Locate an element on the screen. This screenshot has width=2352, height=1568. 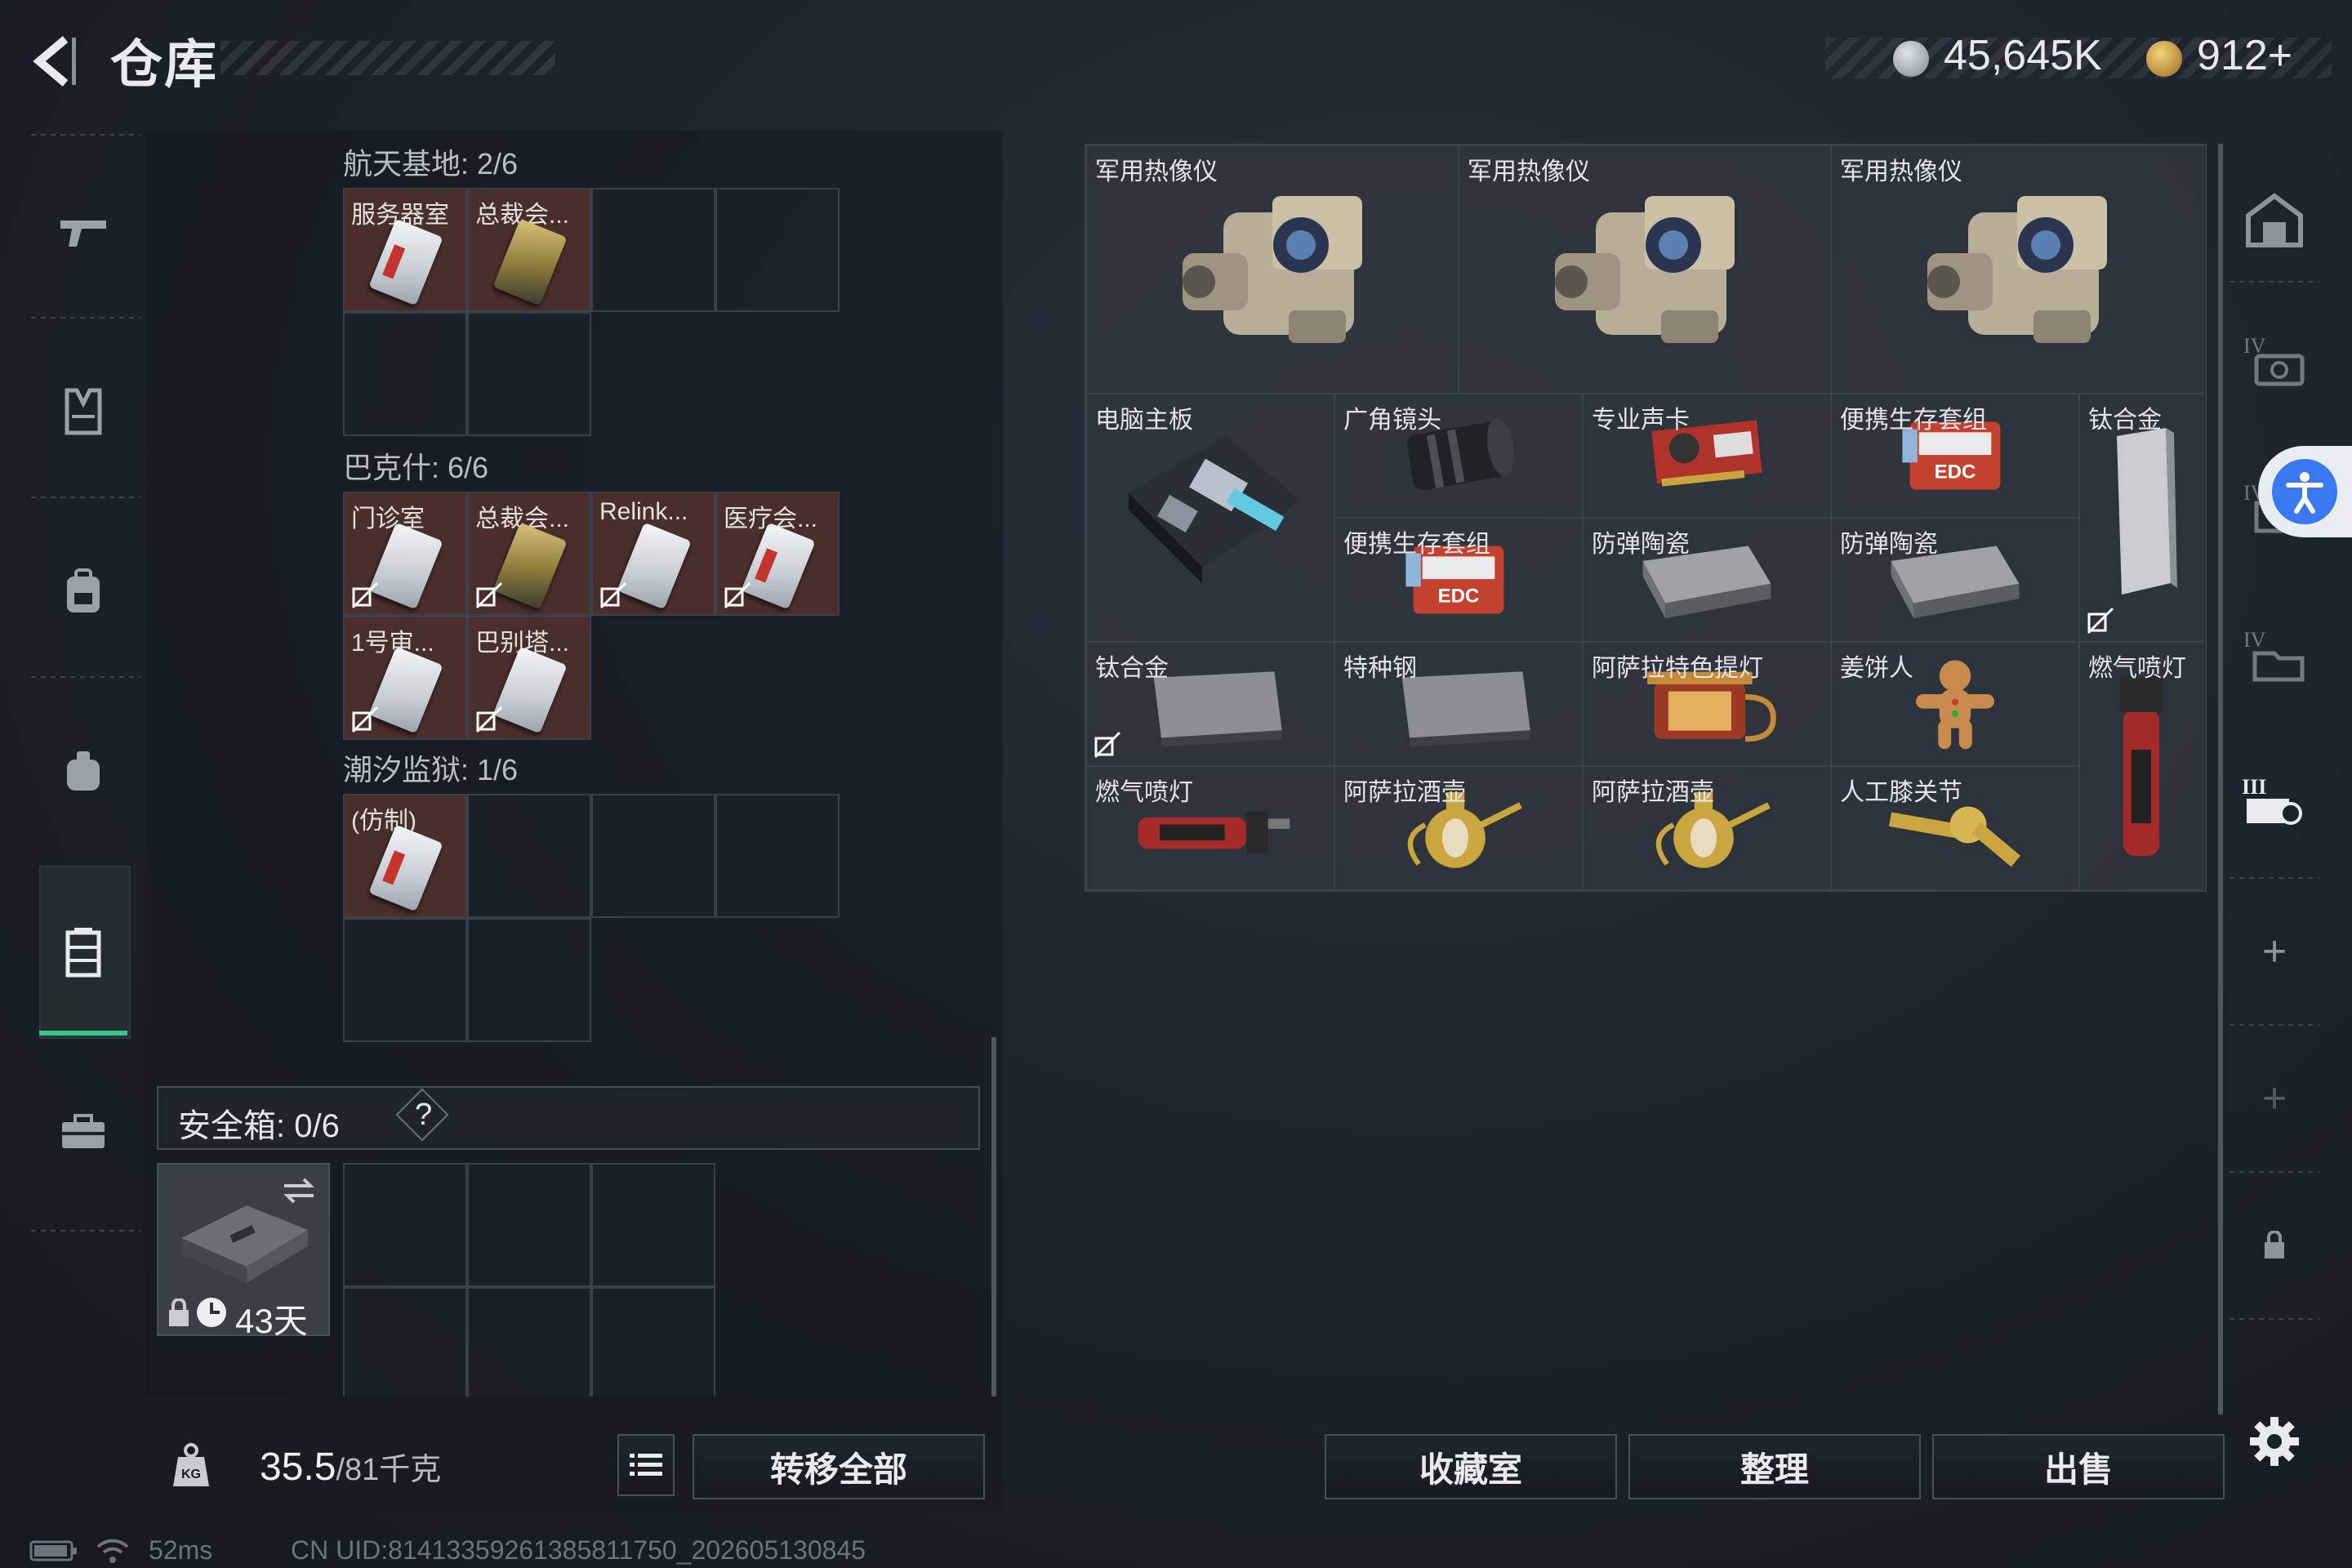
sidebar-item-toolbox is located at coordinates (83, 1132).